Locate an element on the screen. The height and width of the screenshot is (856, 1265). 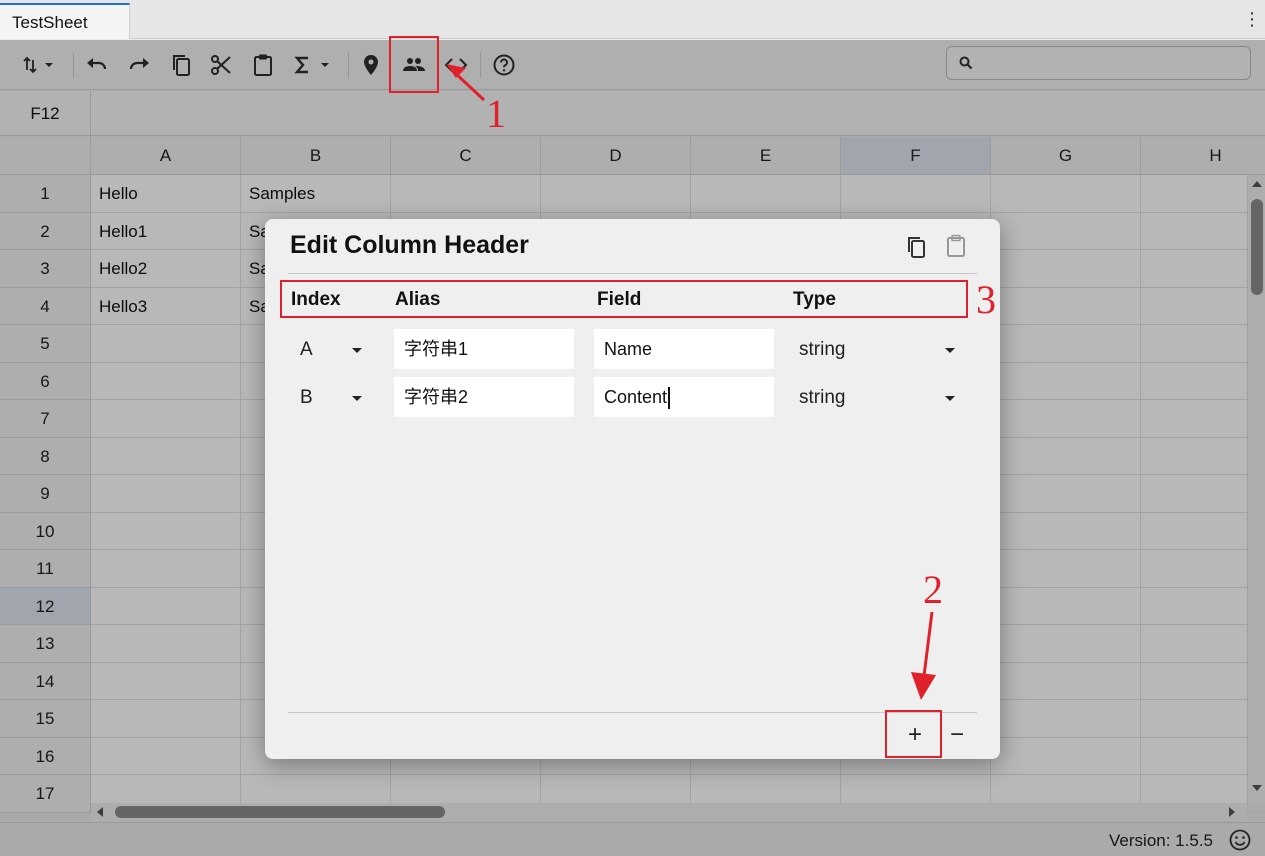
minus-icon: − is located at coordinates (956, 734).